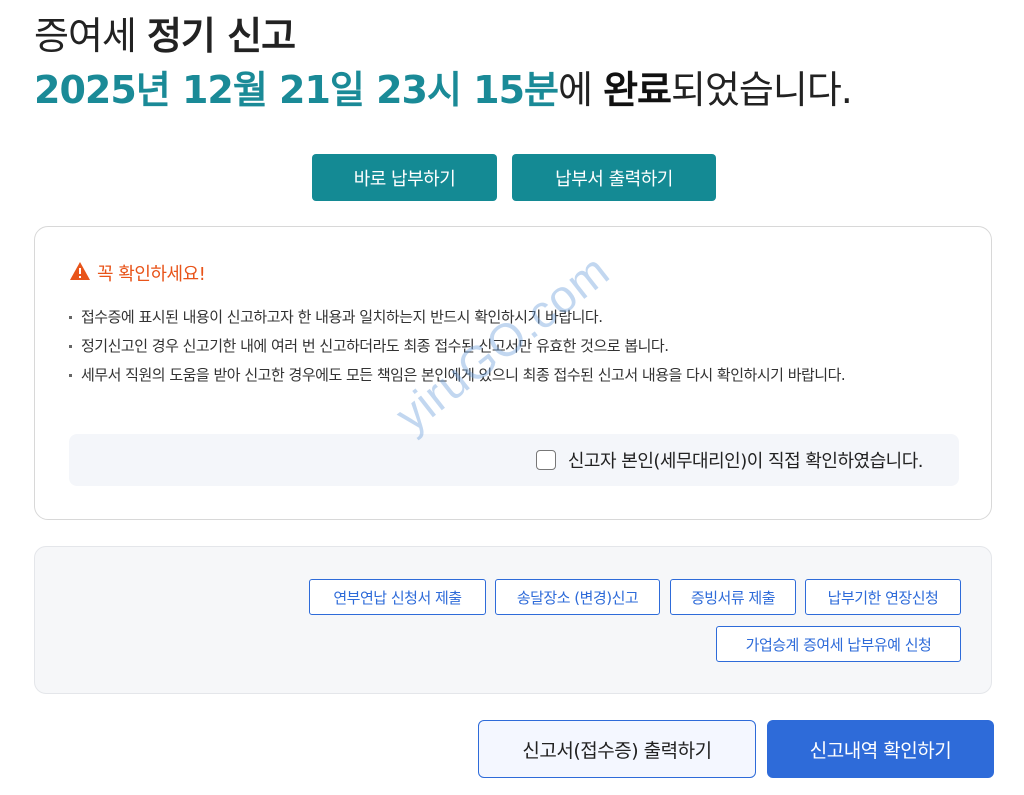 The height and width of the screenshot is (795, 1024). I want to click on print-receipt-button: 신고서(접수증) 출력하기, so click(617, 749).